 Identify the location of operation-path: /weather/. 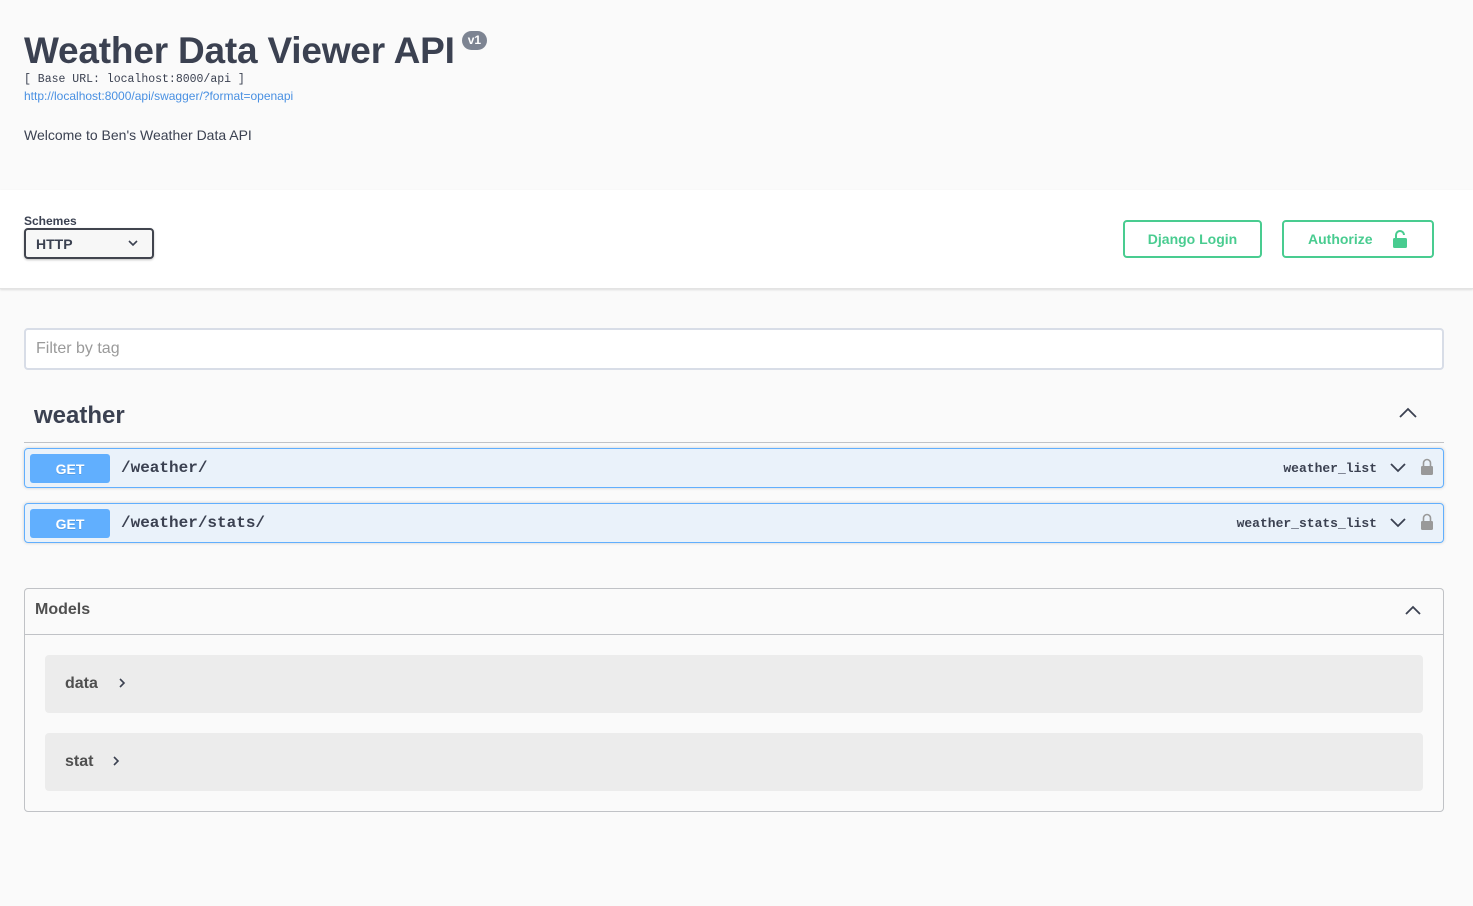
(164, 468).